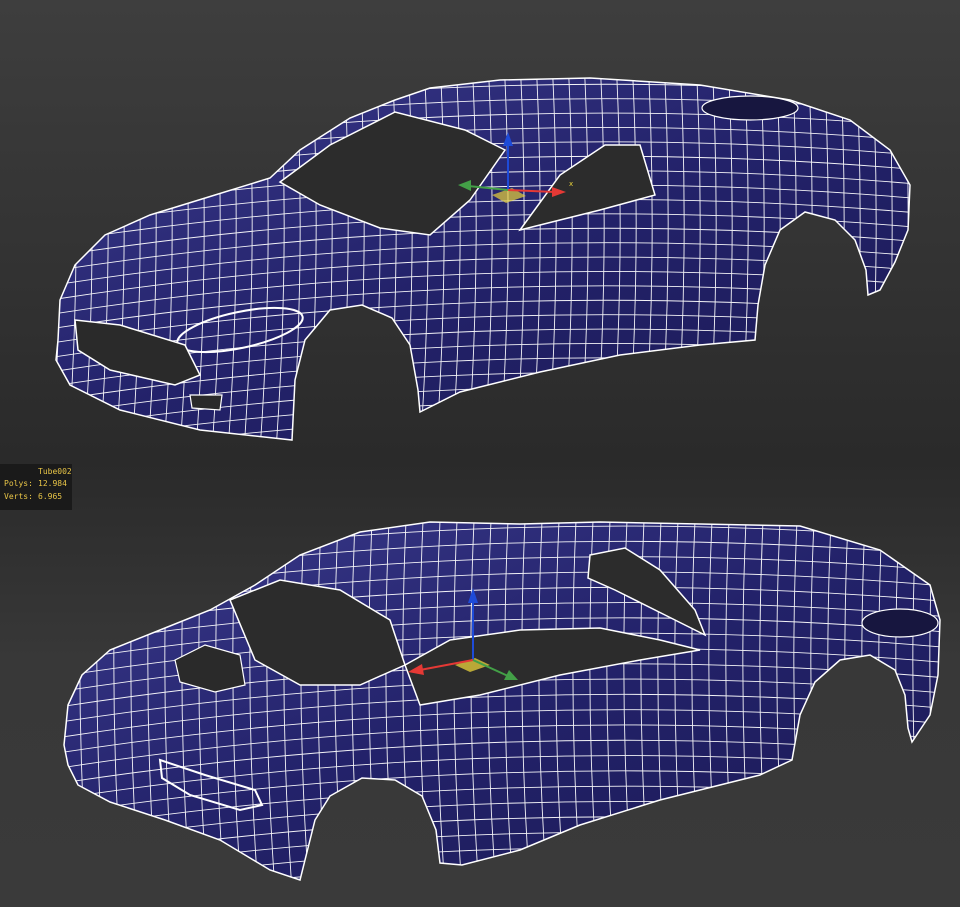 The height and width of the screenshot is (907, 960). What do you see at coordinates (50, 496) in the screenshot?
I see `verts-value: 6.965` at bounding box center [50, 496].